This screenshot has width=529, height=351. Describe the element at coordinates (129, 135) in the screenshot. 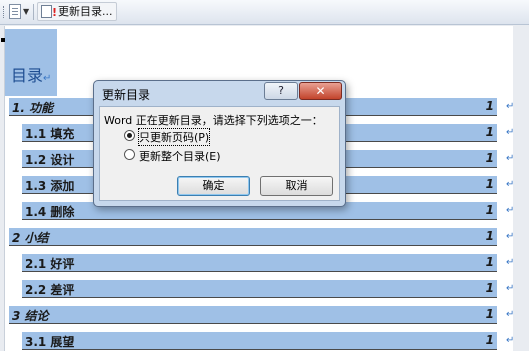

I see `radio-selected-icon` at that location.